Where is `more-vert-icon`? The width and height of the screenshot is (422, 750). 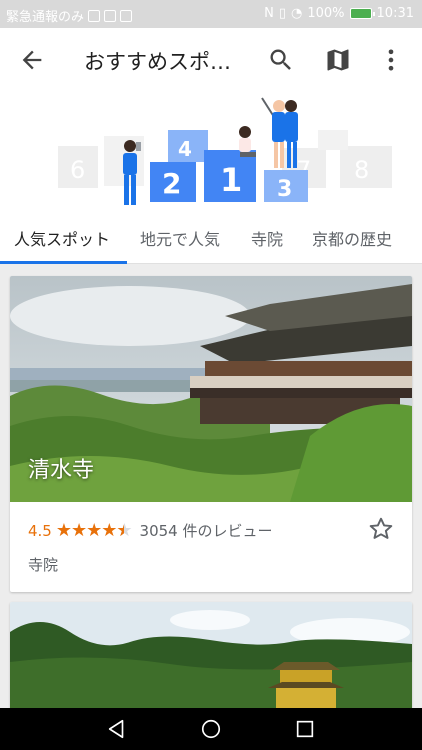 more-vert-icon is located at coordinates (391, 60).